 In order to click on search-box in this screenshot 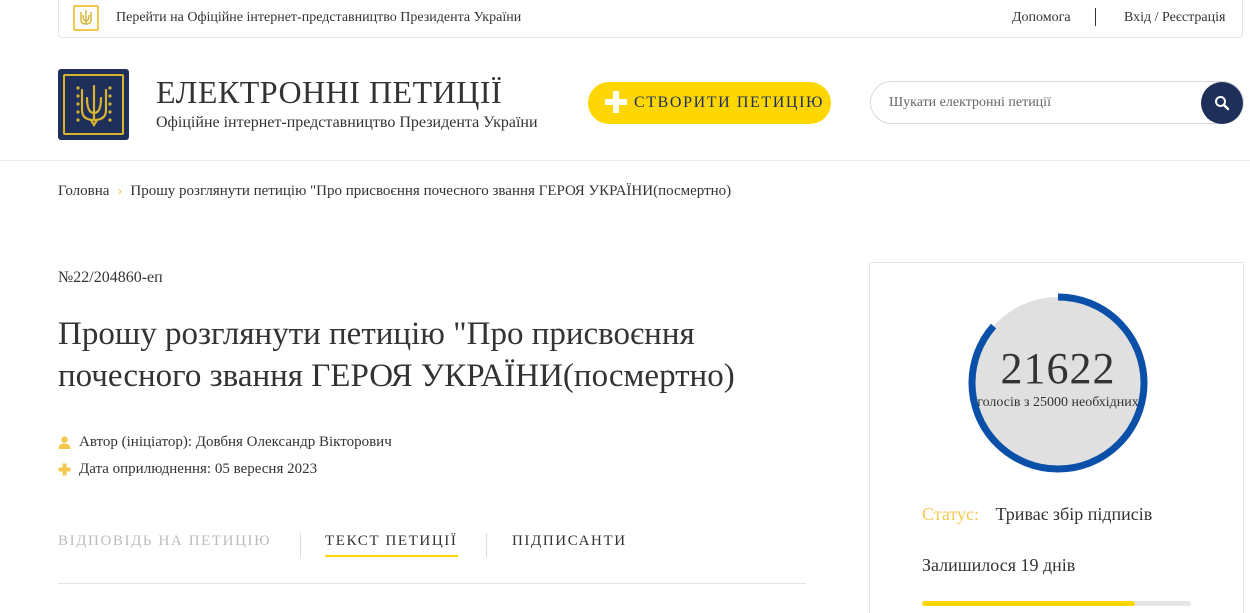, I will do `click(1057, 102)`.